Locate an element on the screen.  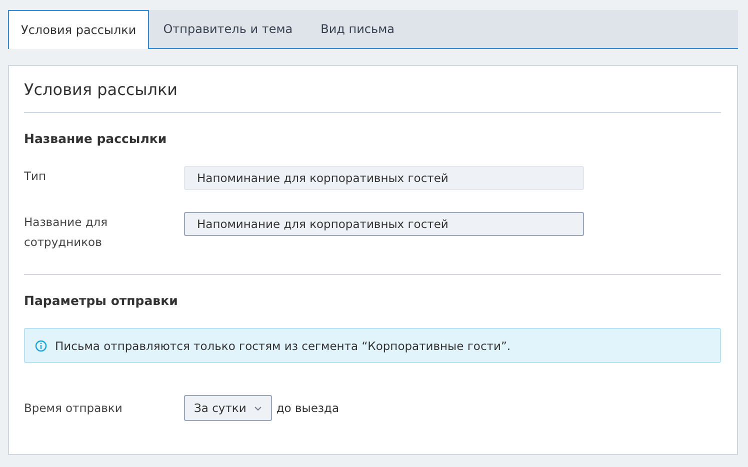
dropdown: За сутки is located at coordinates (228, 408).